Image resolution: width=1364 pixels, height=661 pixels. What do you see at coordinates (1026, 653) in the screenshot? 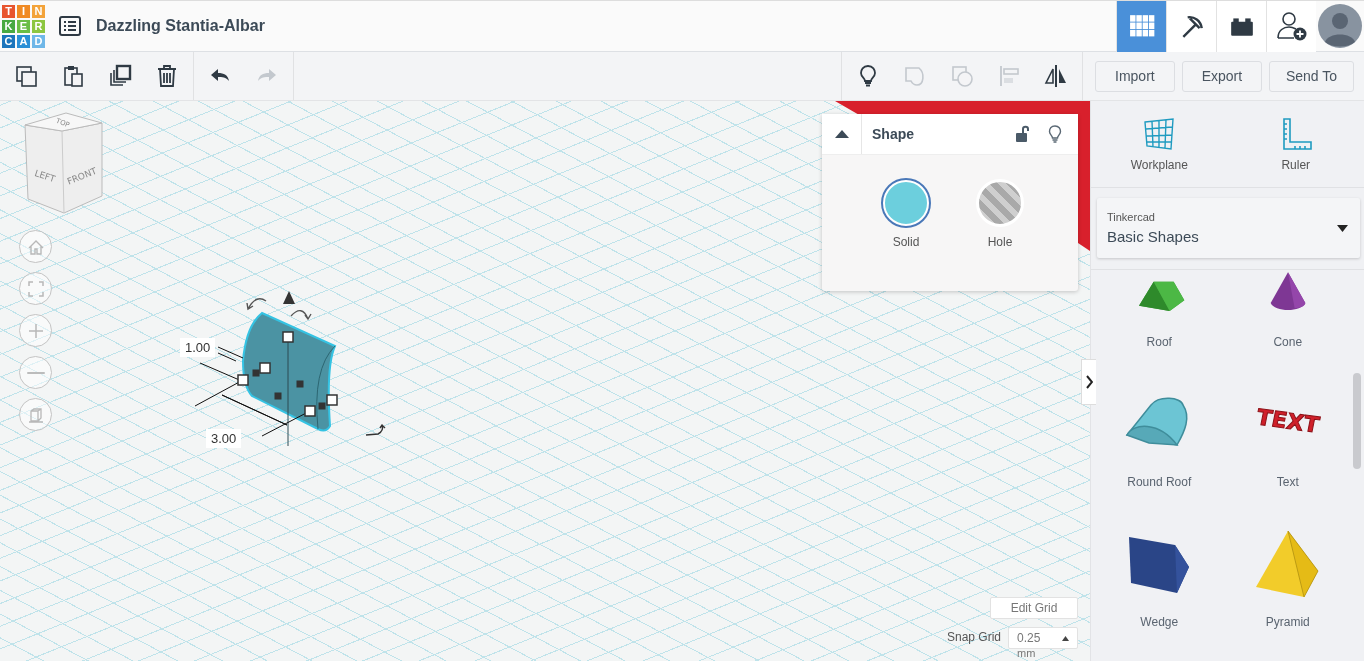
I see `unit-label: mm` at bounding box center [1026, 653].